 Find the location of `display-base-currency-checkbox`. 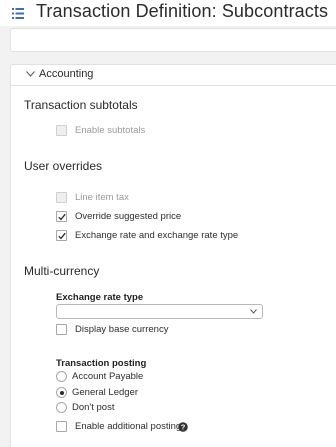

display-base-currency-checkbox is located at coordinates (61, 329).